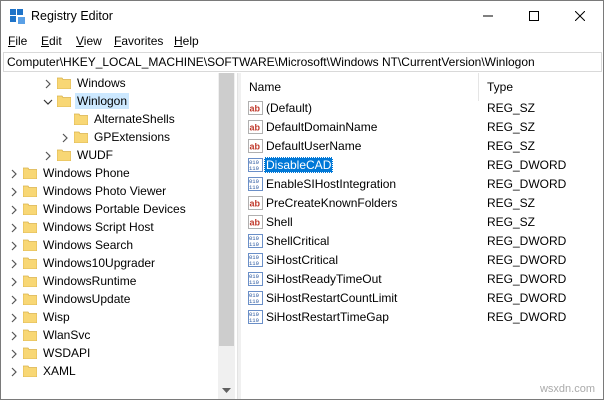  Describe the element at coordinates (116, 137) in the screenshot. I see `tree-item: GPExtensions` at that location.